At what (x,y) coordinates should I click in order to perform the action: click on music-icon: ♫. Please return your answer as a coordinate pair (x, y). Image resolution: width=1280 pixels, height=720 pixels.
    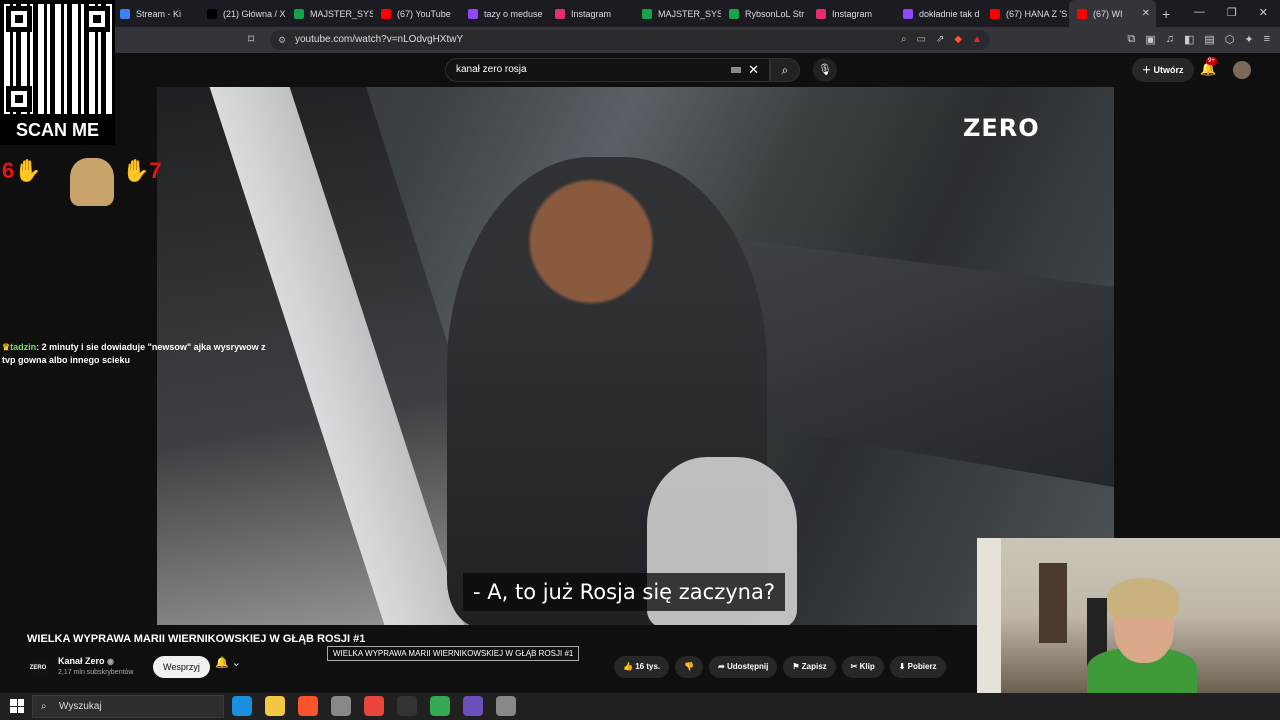
    Looking at the image, I should click on (1170, 39).